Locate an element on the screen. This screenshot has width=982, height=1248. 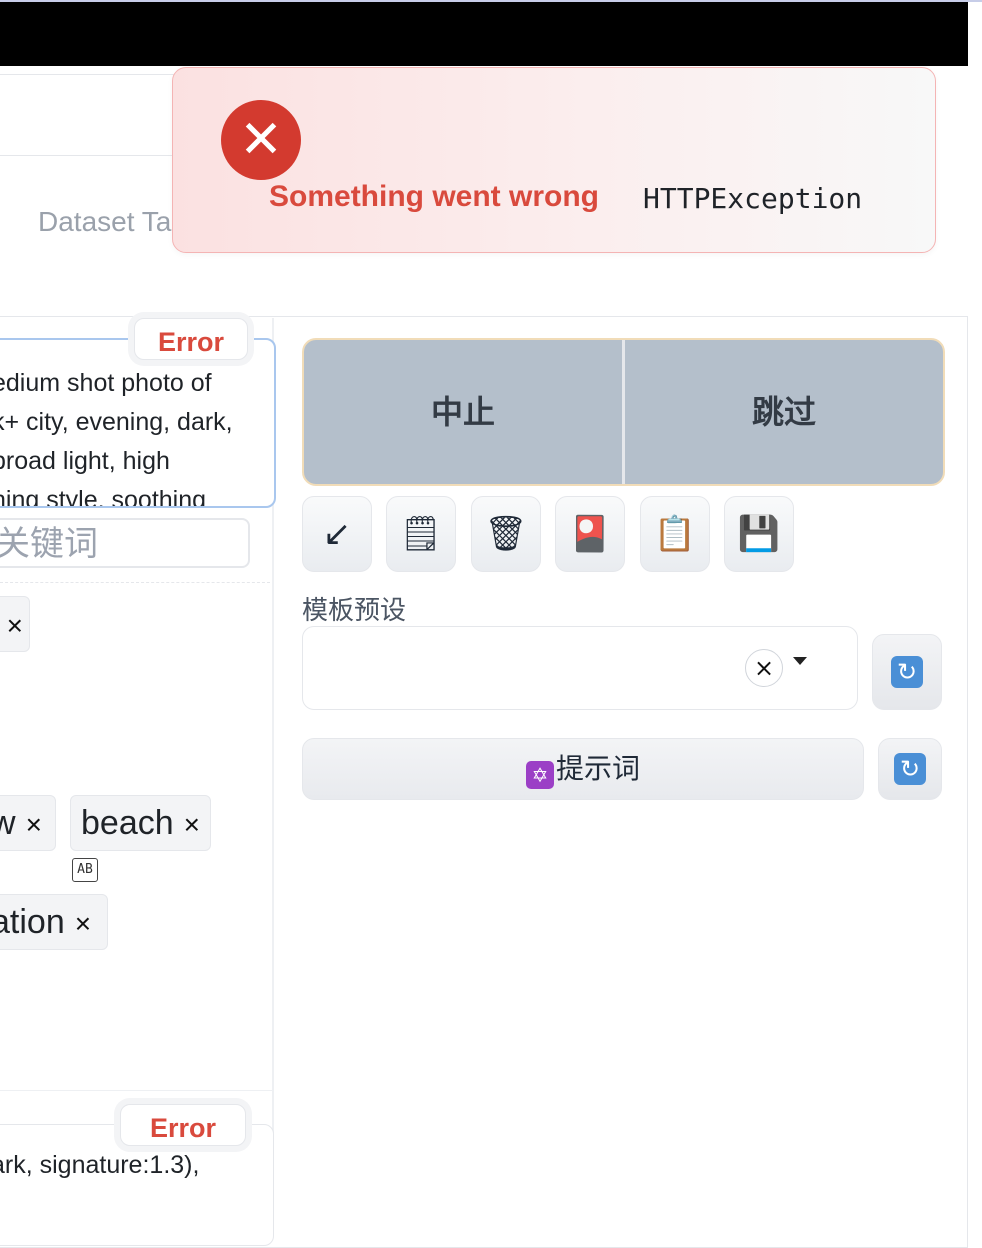
arrow-in-icon: ↙ is located at coordinates (337, 534).